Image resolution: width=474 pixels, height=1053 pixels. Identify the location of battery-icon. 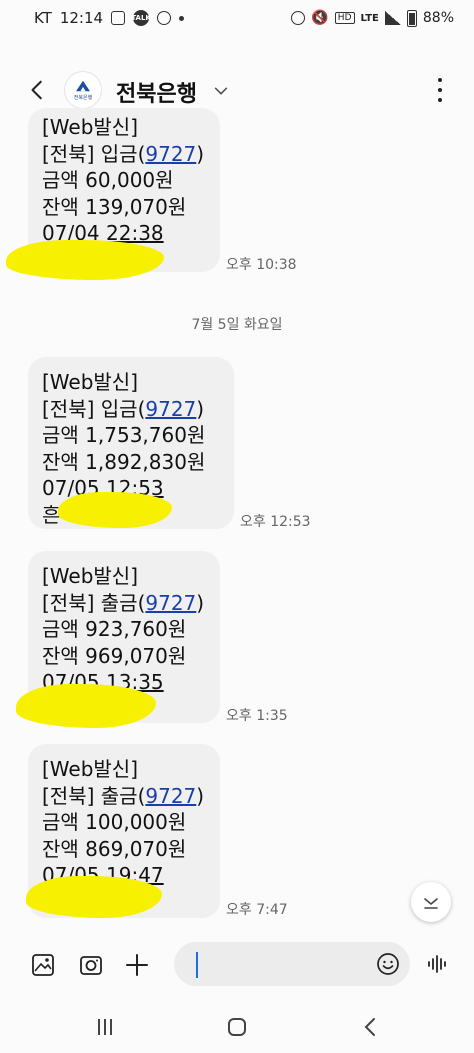
(411, 18).